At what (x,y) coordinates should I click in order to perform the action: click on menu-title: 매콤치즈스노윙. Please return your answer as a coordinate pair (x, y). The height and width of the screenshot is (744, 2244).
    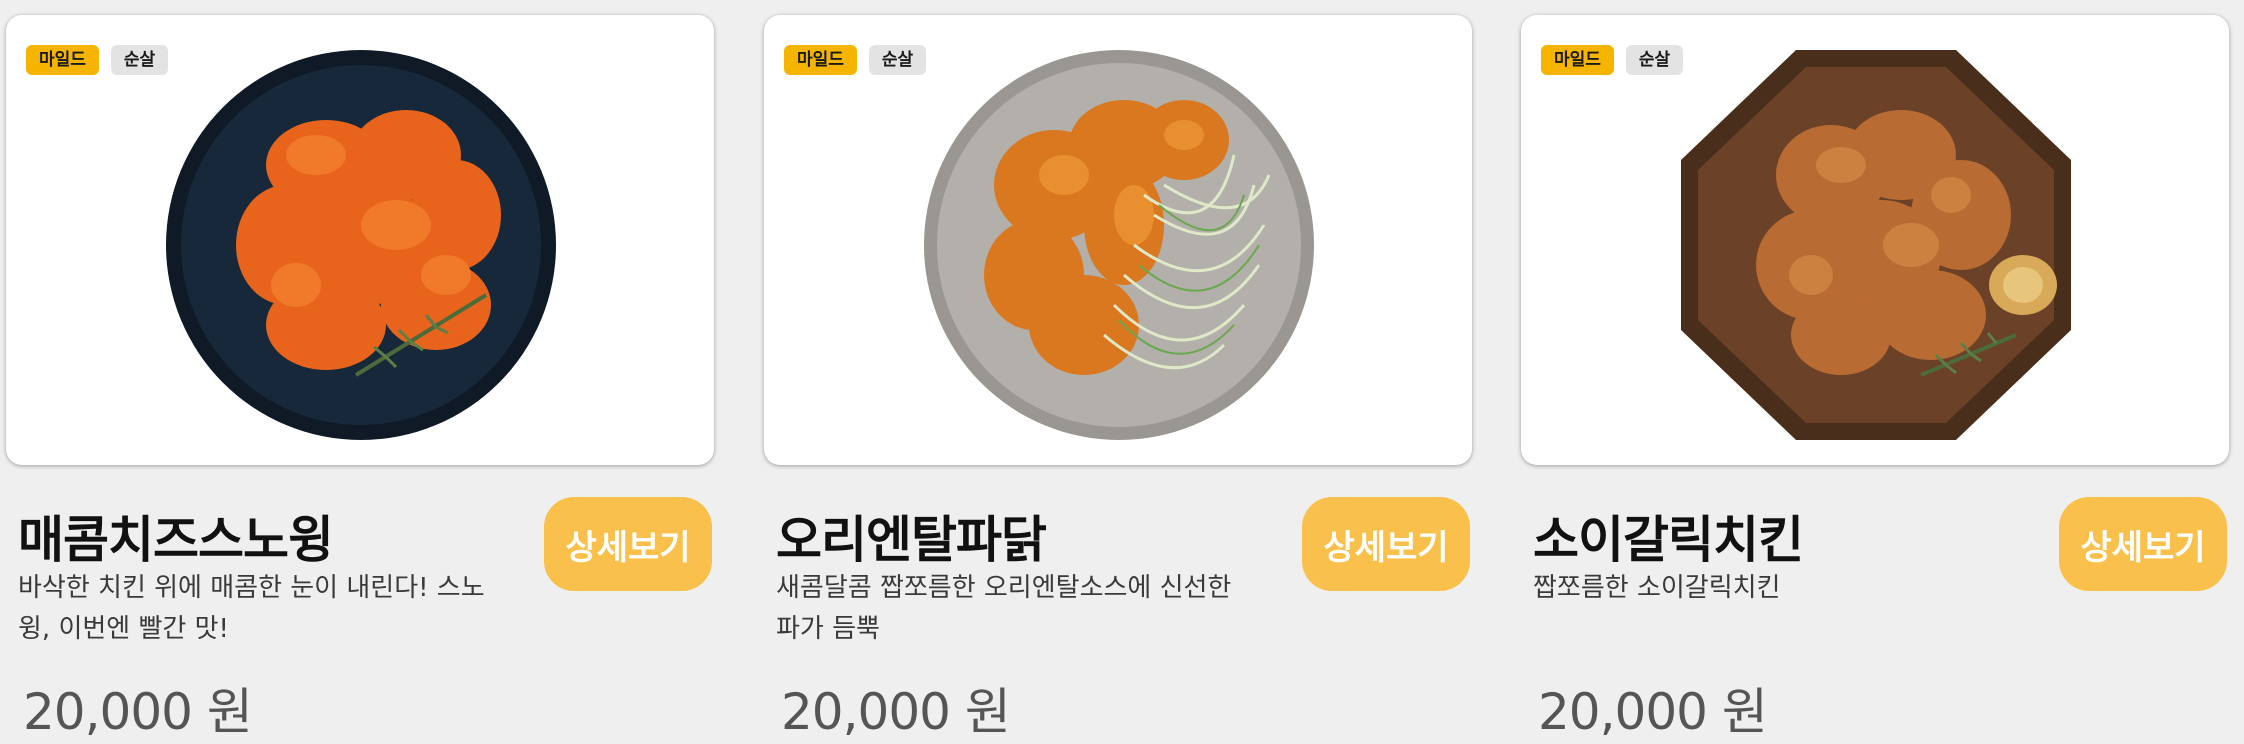
    Looking at the image, I should click on (176, 540).